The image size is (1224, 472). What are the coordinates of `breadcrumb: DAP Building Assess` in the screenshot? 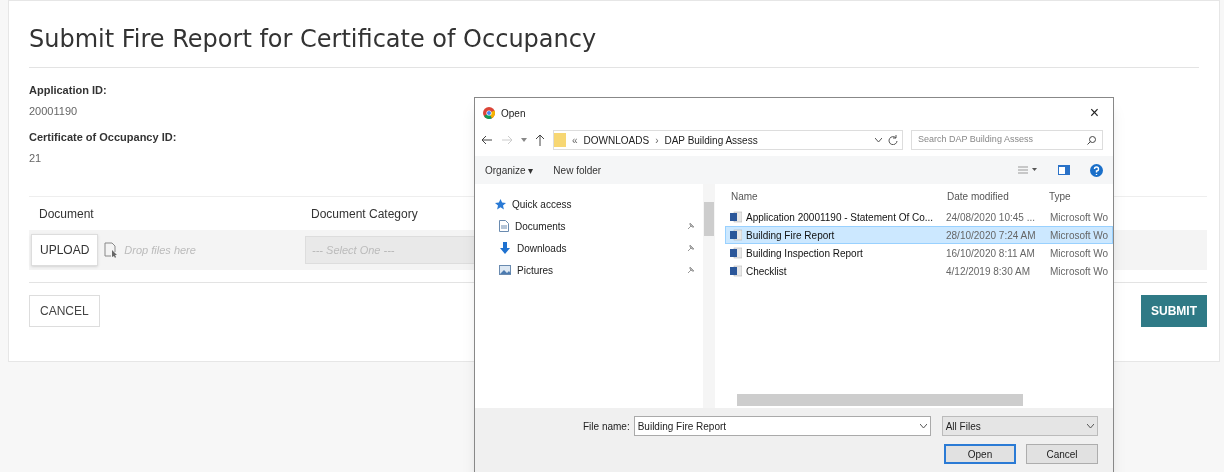 It's located at (711, 140).